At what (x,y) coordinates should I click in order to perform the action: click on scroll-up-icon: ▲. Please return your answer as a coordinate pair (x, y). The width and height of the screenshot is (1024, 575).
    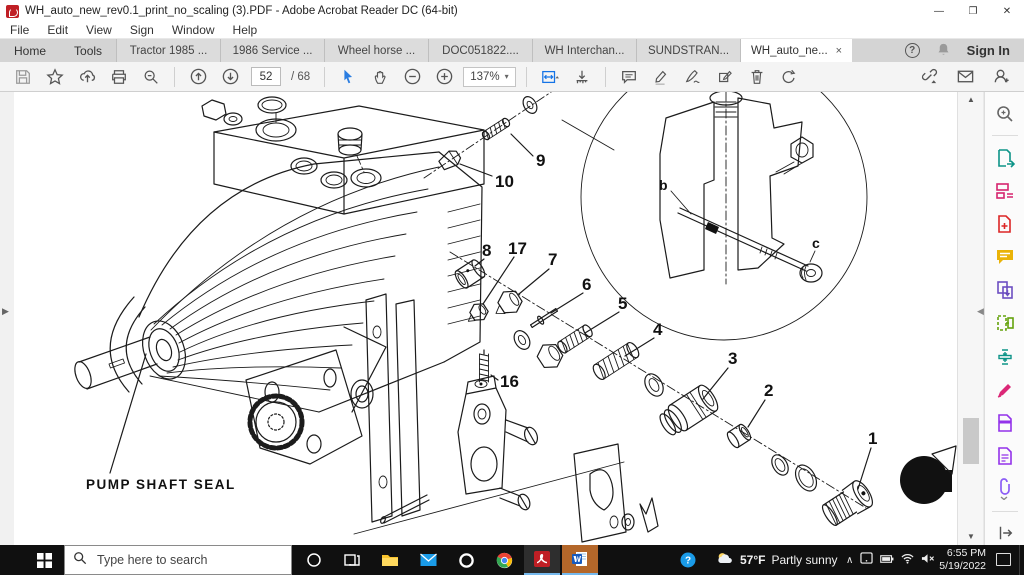
    Looking at the image, I should click on (971, 99).